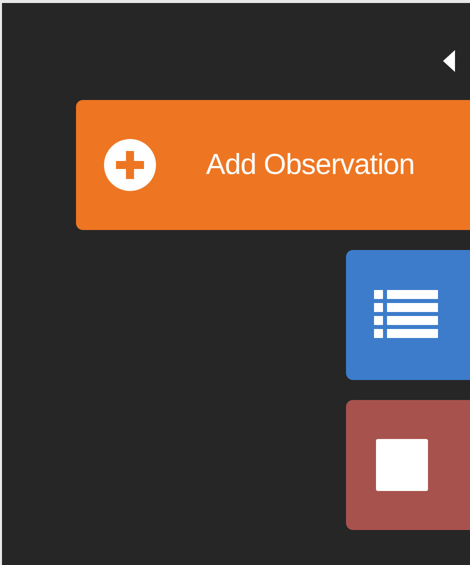 This screenshot has height=565, width=470. I want to click on list-icon, so click(406, 315).